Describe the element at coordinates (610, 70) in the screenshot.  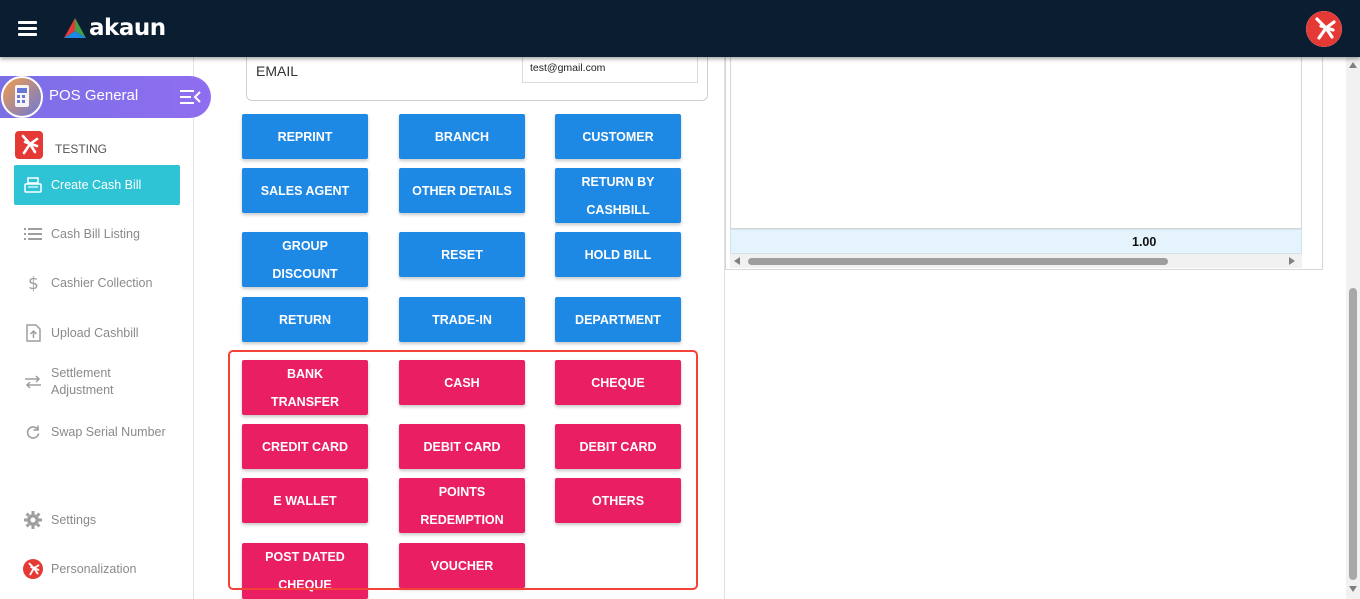
I see `email-field: test@gmail.com` at that location.